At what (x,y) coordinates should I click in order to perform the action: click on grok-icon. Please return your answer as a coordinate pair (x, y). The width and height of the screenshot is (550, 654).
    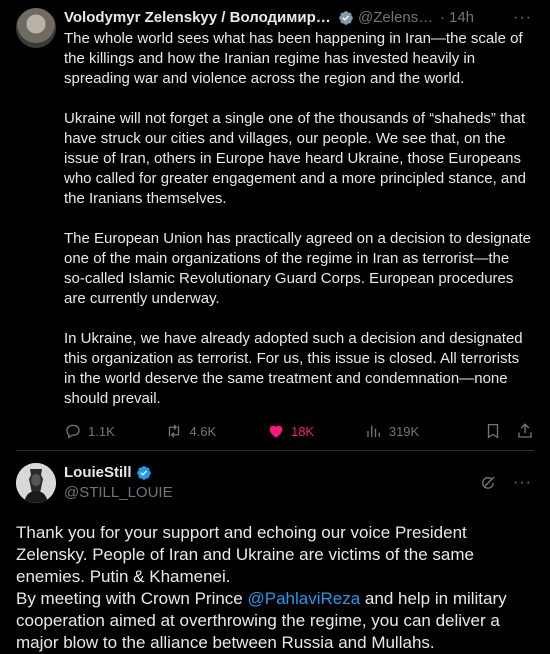
    Looking at the image, I should click on (488, 483).